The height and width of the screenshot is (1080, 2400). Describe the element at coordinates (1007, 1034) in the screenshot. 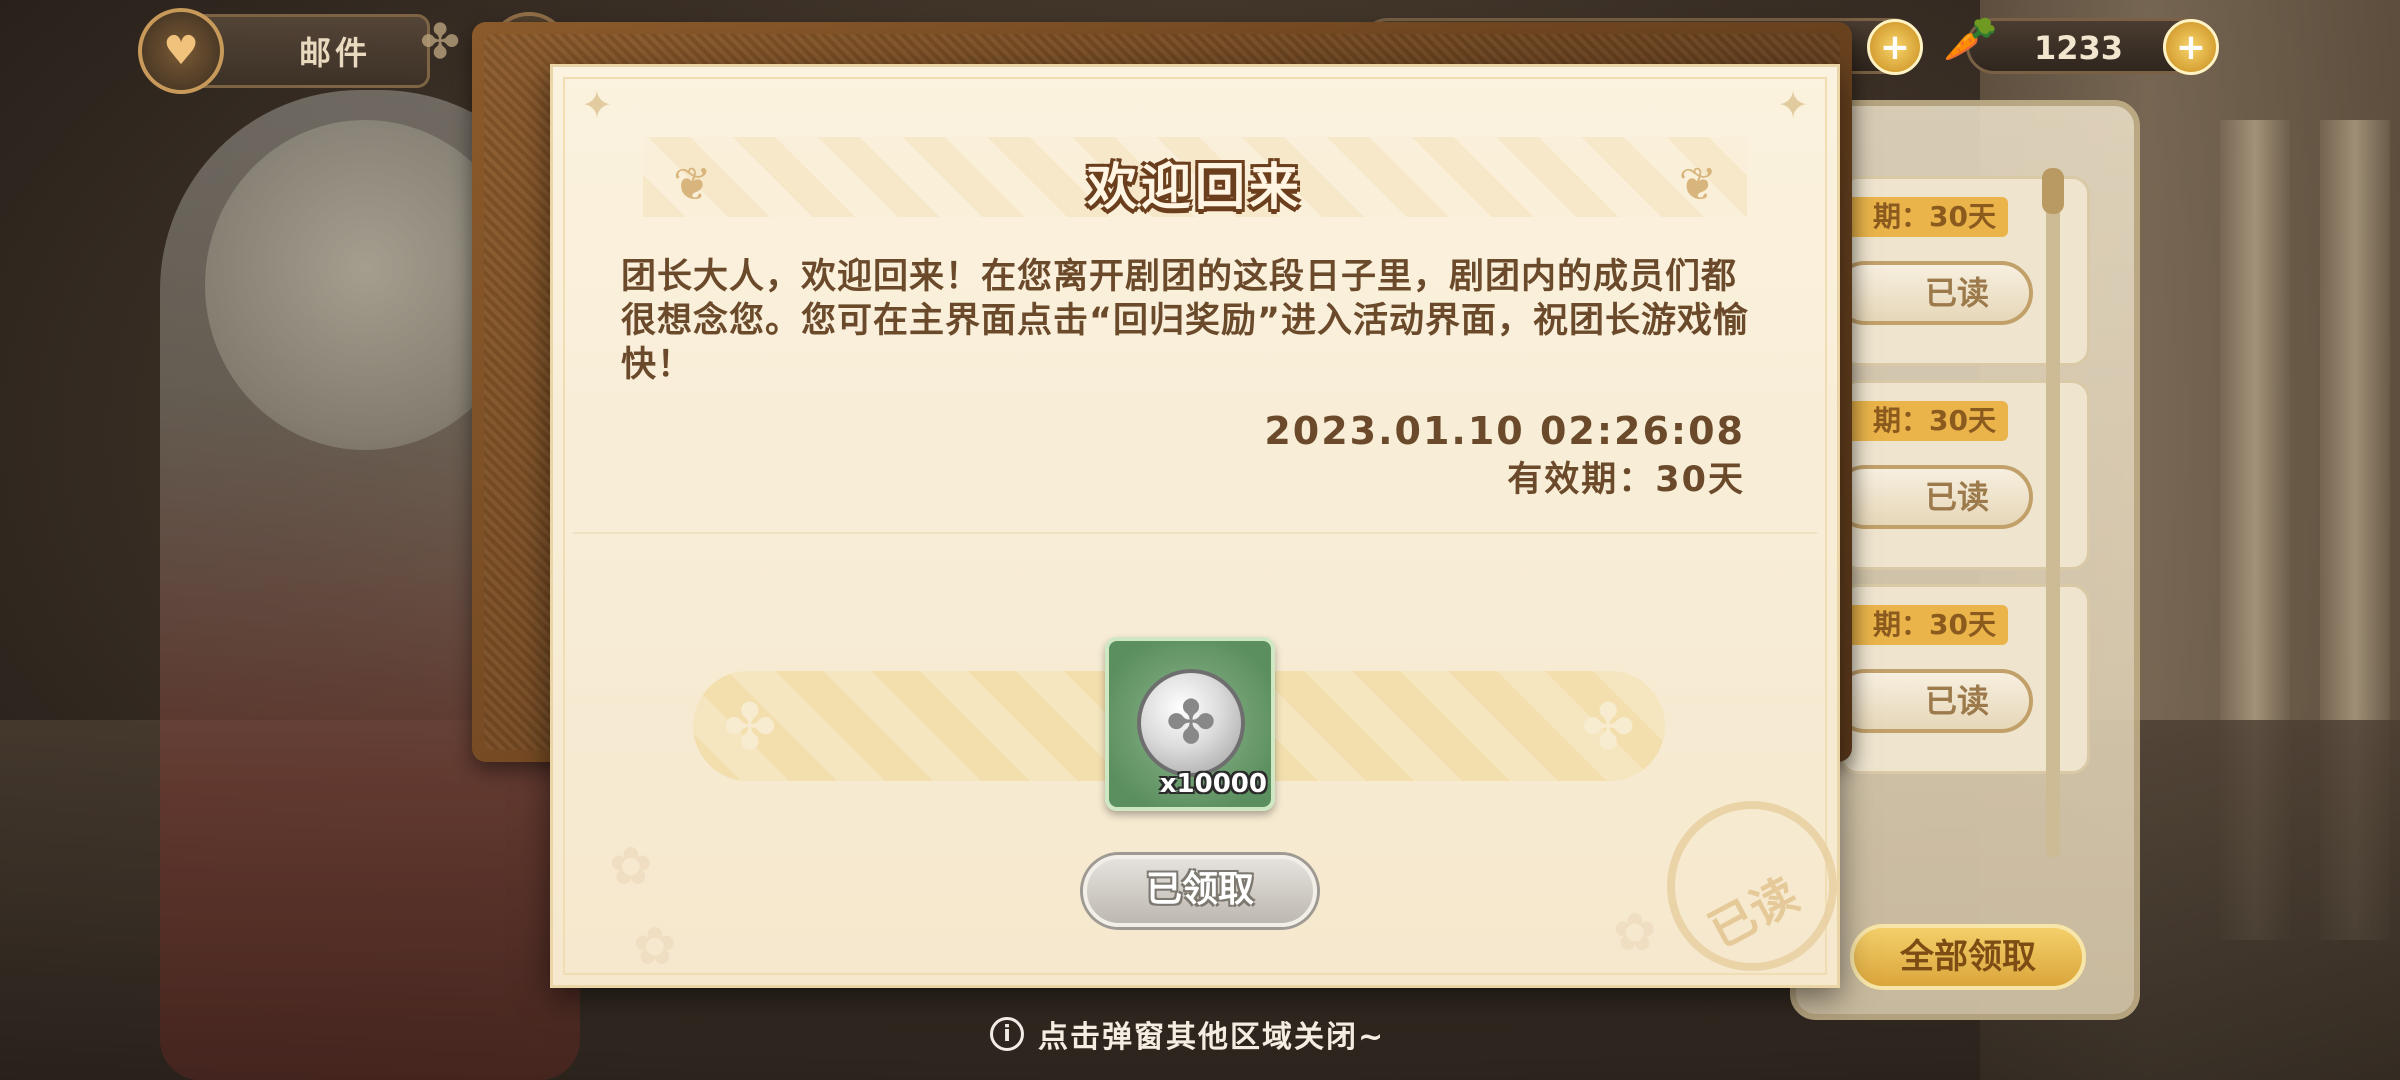

I see `info-icon: i` at that location.